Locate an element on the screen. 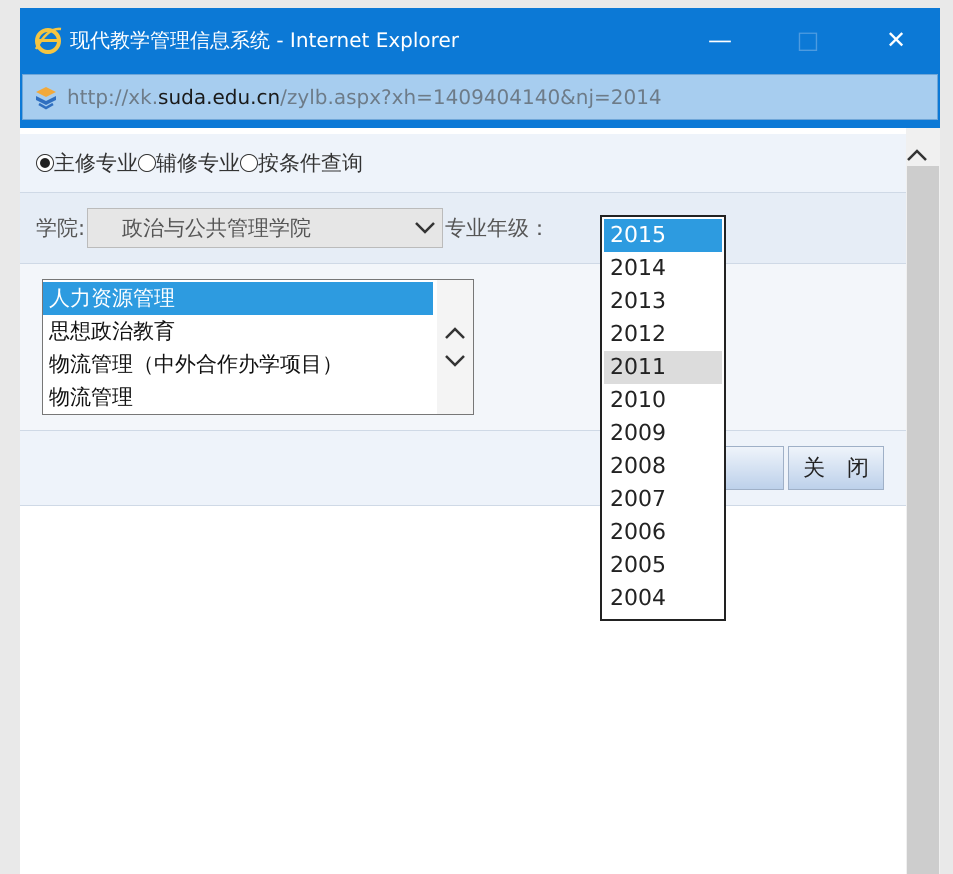  close-button: ✕ is located at coordinates (896, 40).